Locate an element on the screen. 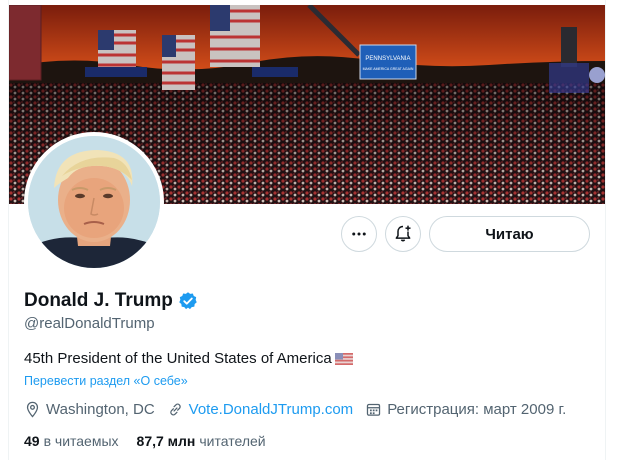 Image resolution: width=618 pixels, height=460 pixels. following-link: 49 в читаемых is located at coordinates (71, 441).